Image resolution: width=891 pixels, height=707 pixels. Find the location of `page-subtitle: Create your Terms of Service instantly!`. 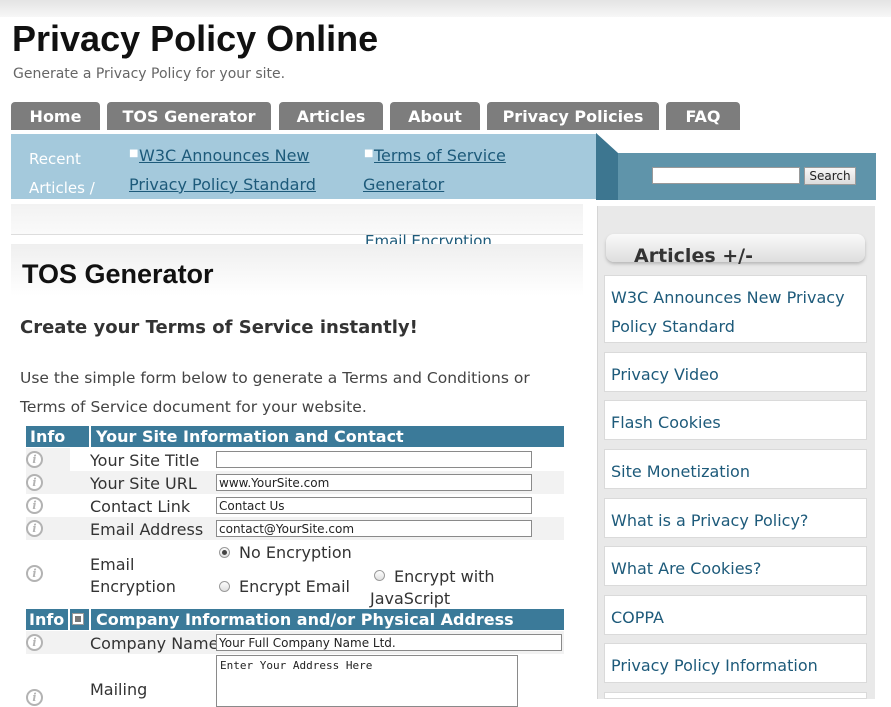

page-subtitle: Create your Terms of Service instantly! is located at coordinates (219, 327).